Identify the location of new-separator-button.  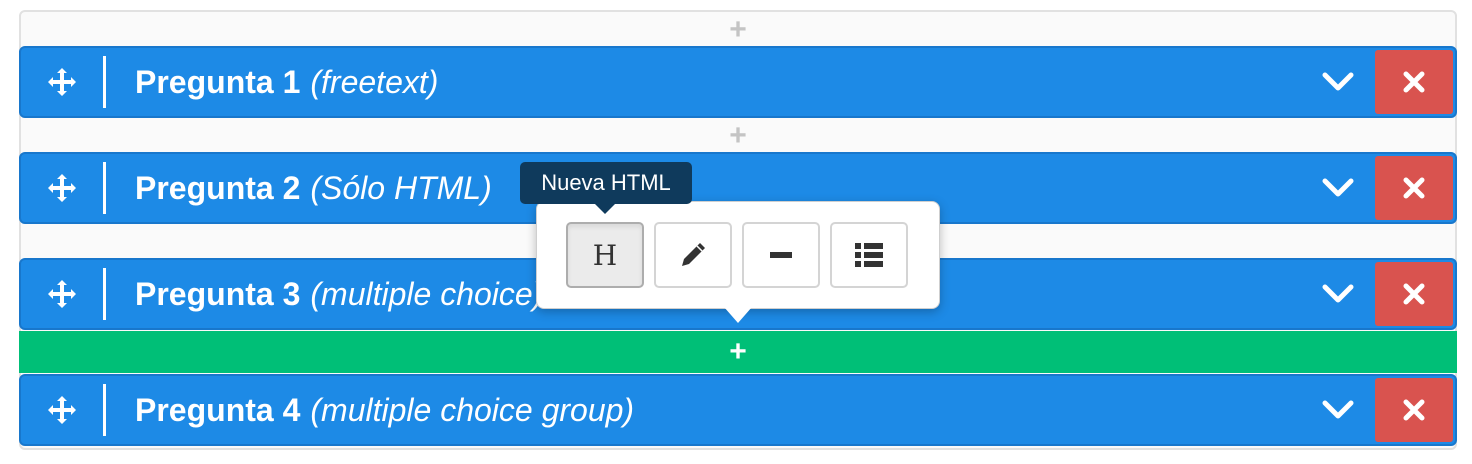
(781, 255).